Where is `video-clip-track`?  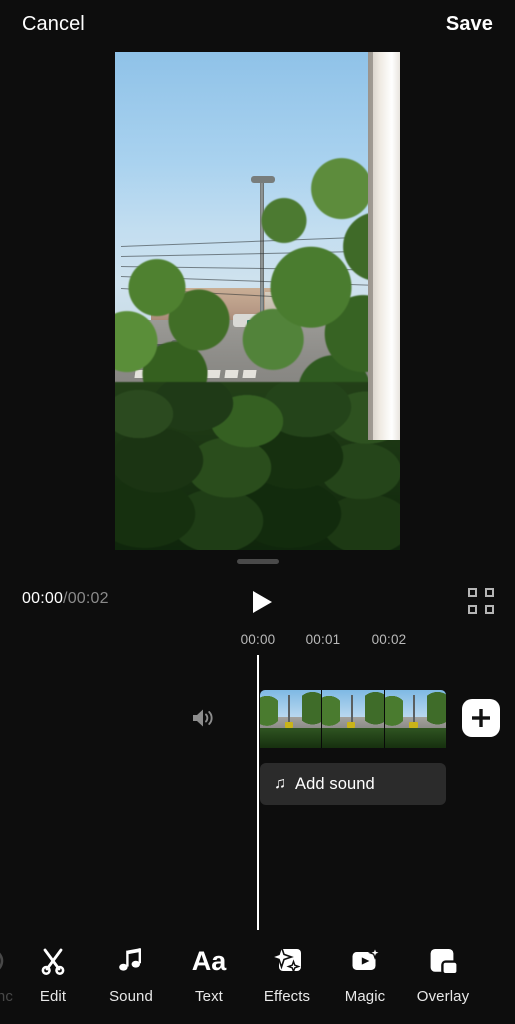
video-clip-track is located at coordinates (353, 719).